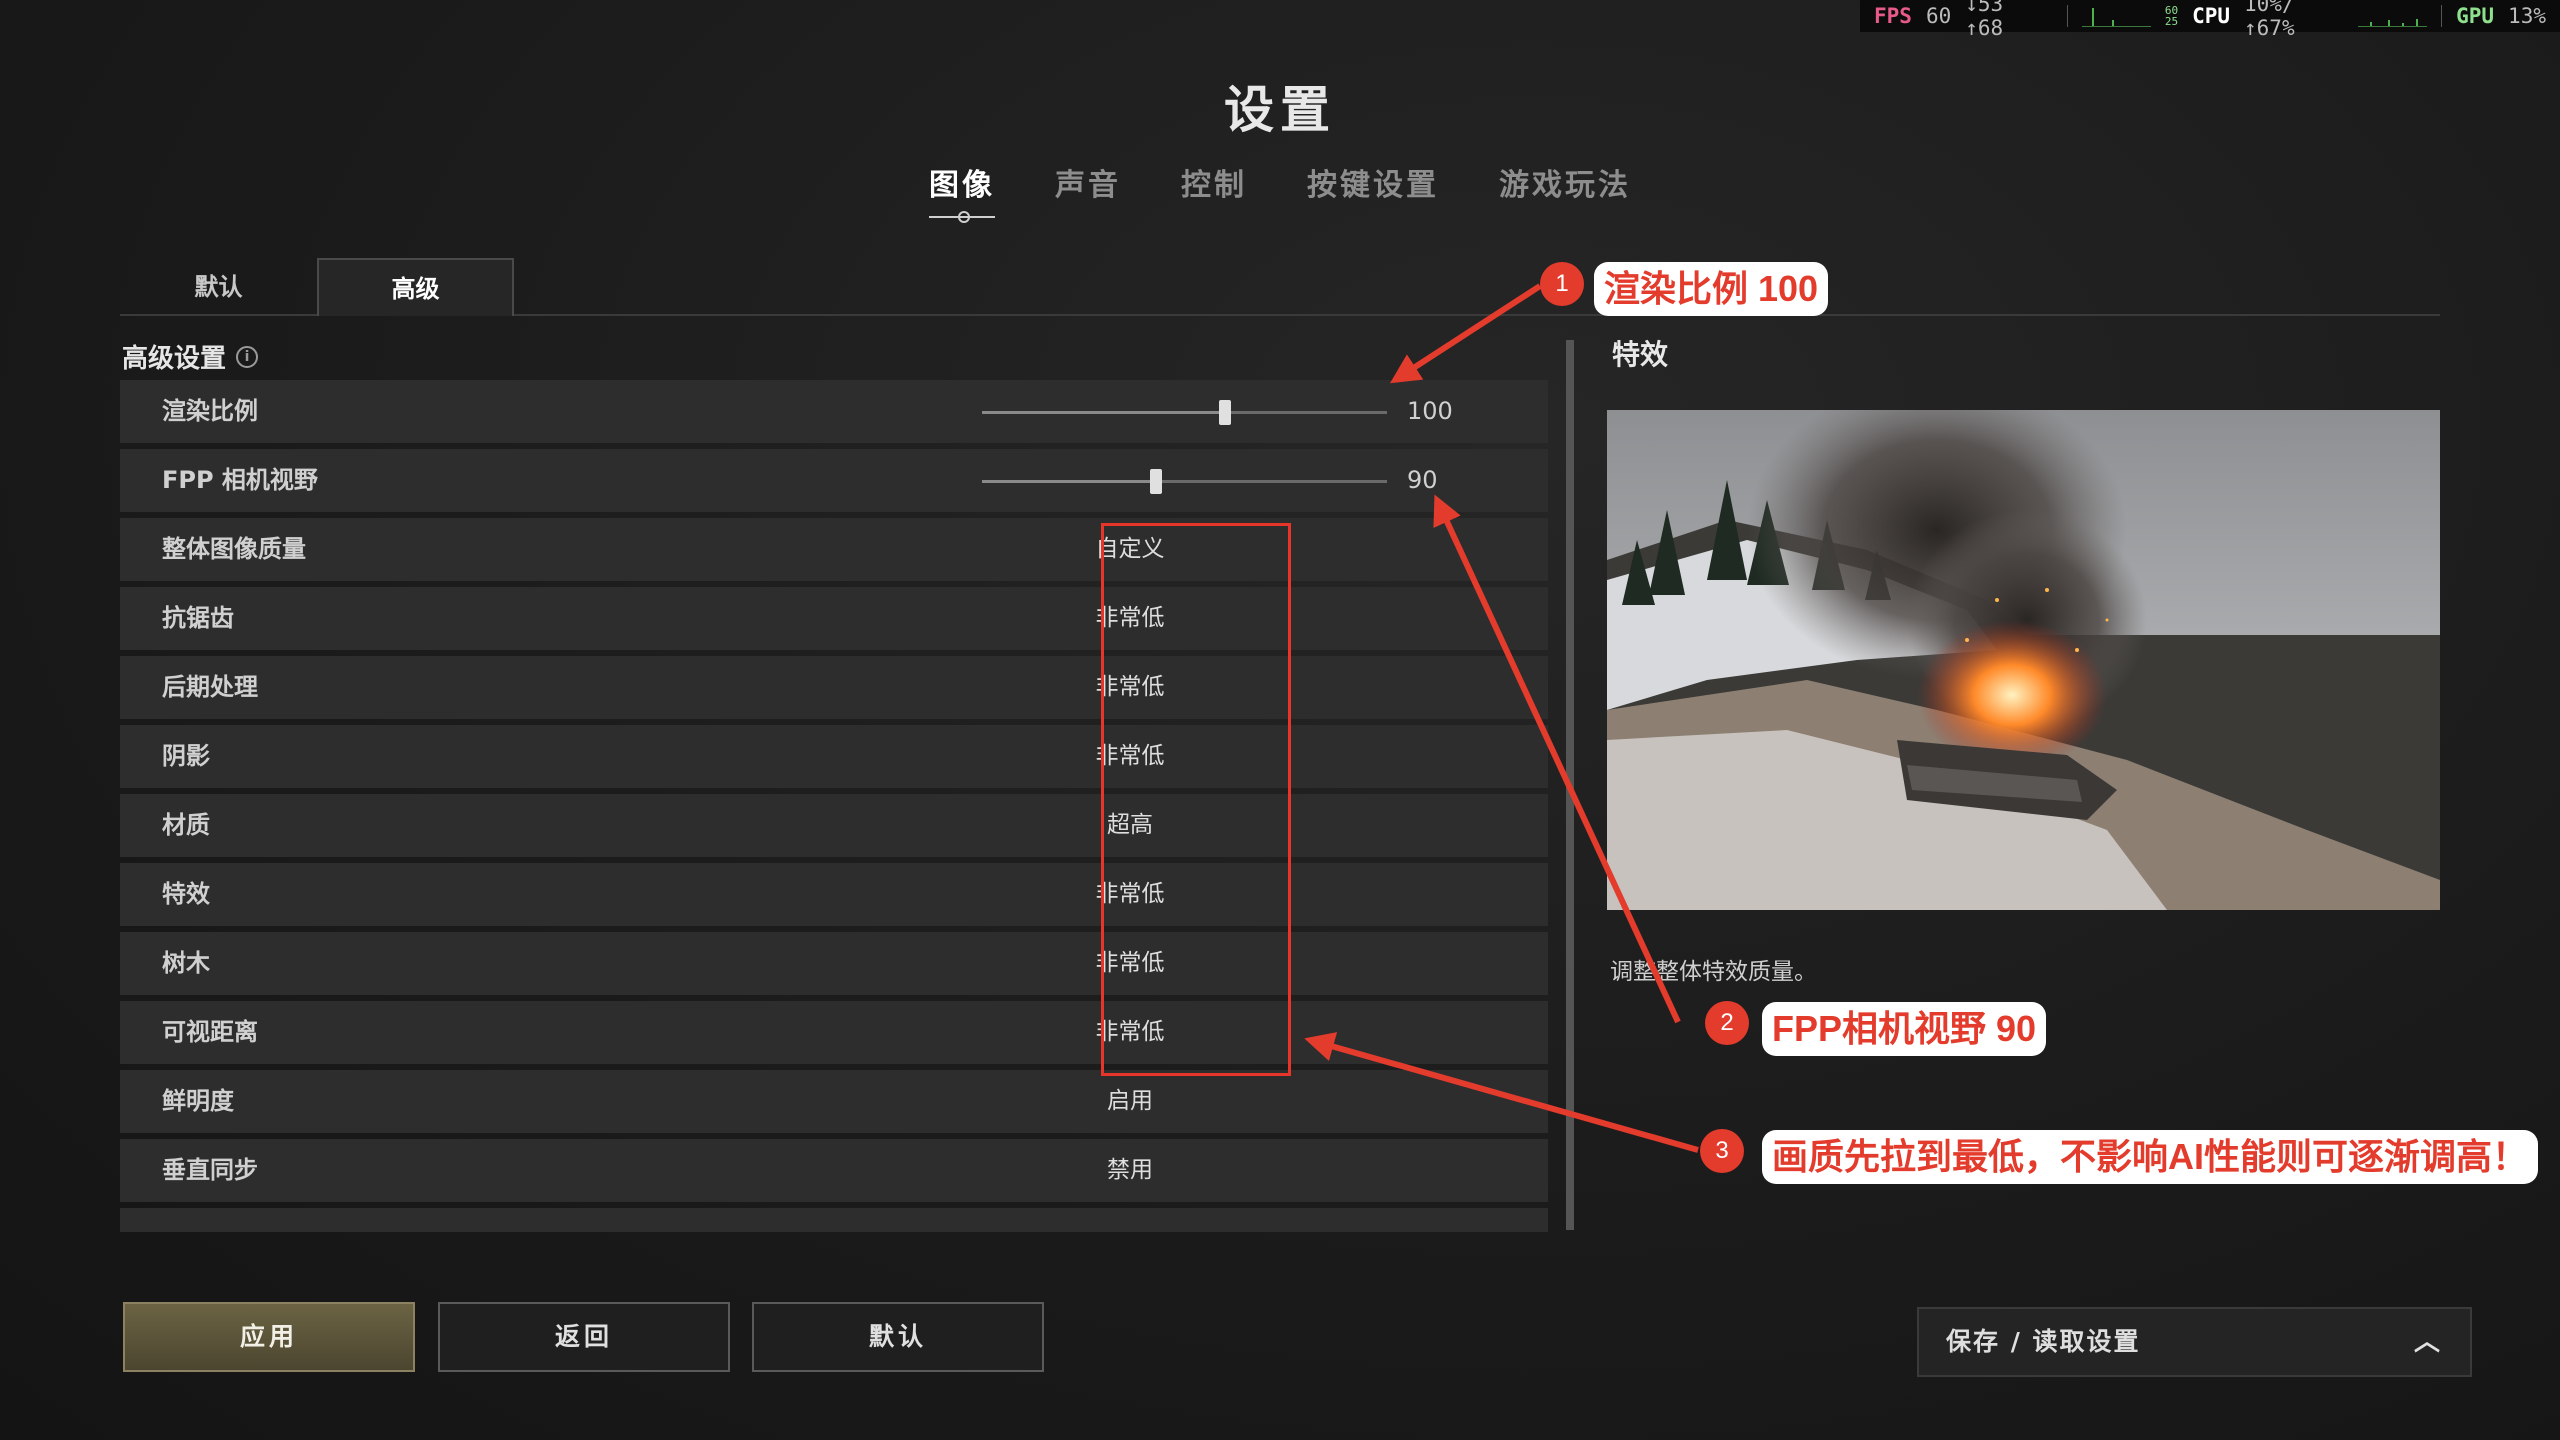 Image resolution: width=2560 pixels, height=1440 pixels. I want to click on setting-label: 阴影, so click(186, 756).